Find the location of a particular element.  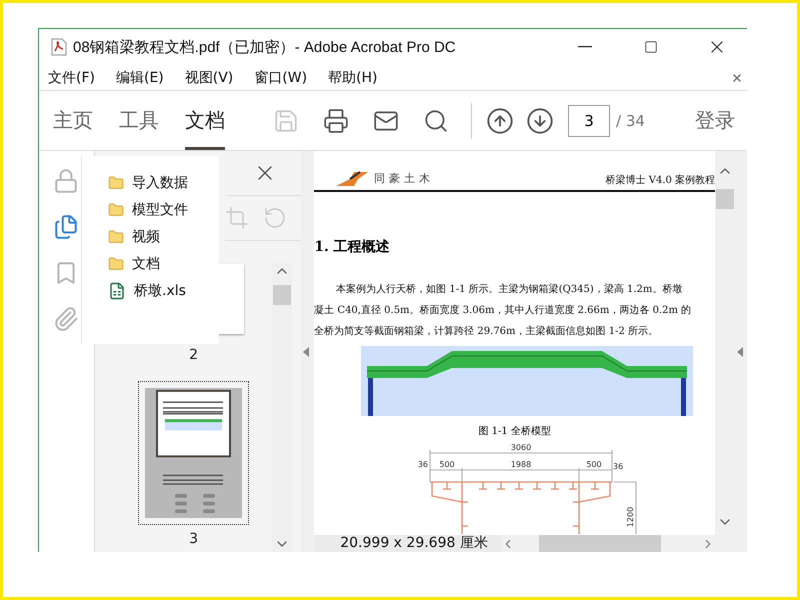

menu-item: 文件(F) is located at coordinates (76, 77).